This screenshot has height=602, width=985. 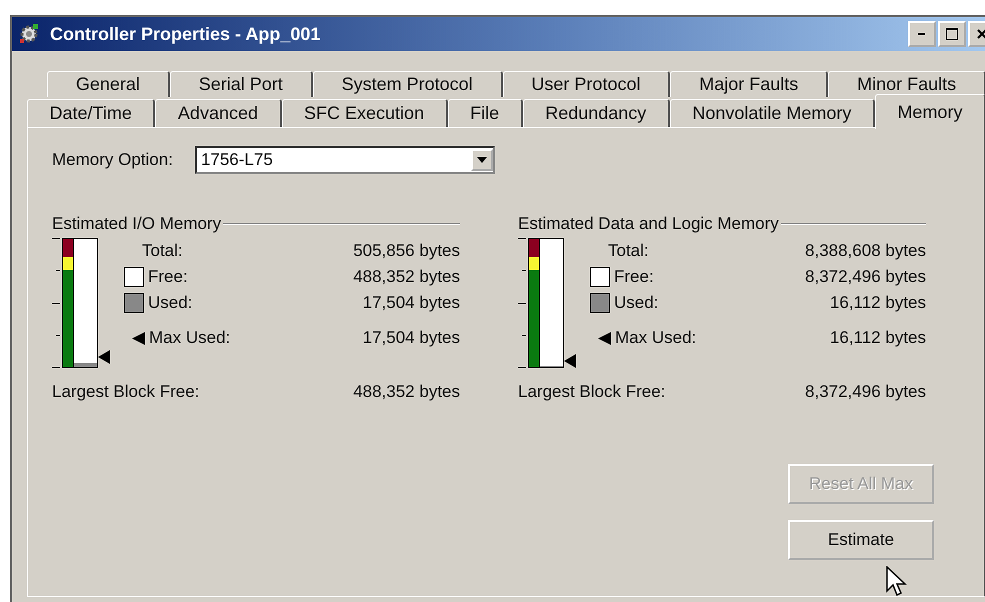 What do you see at coordinates (112, 160) in the screenshot?
I see `field-label: Memory Option:` at bounding box center [112, 160].